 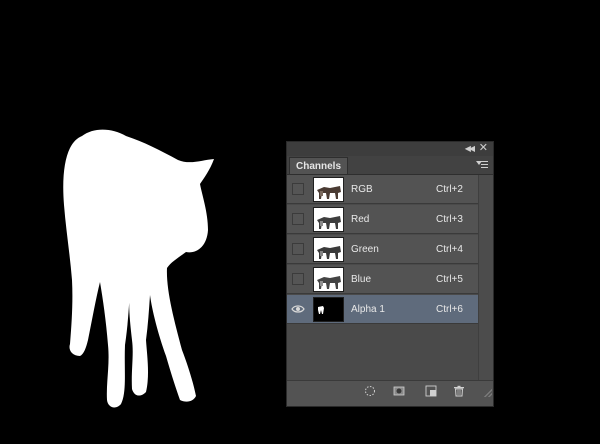 I want to click on channel-row-green: Green Ctrl+4, so click(x=382, y=249).